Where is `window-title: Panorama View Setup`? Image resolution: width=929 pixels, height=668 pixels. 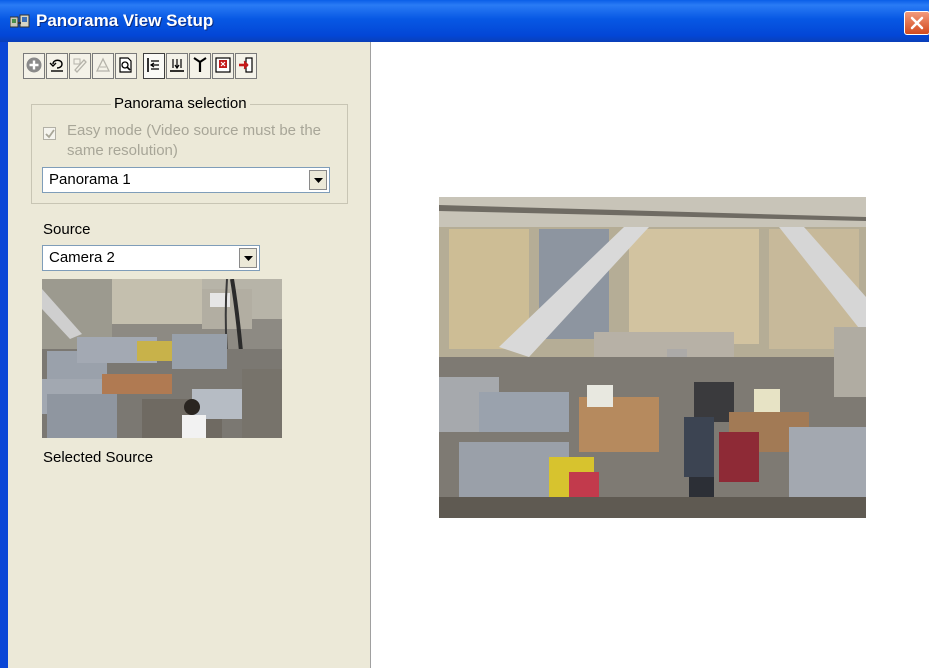
window-title: Panorama View Setup is located at coordinates (125, 20).